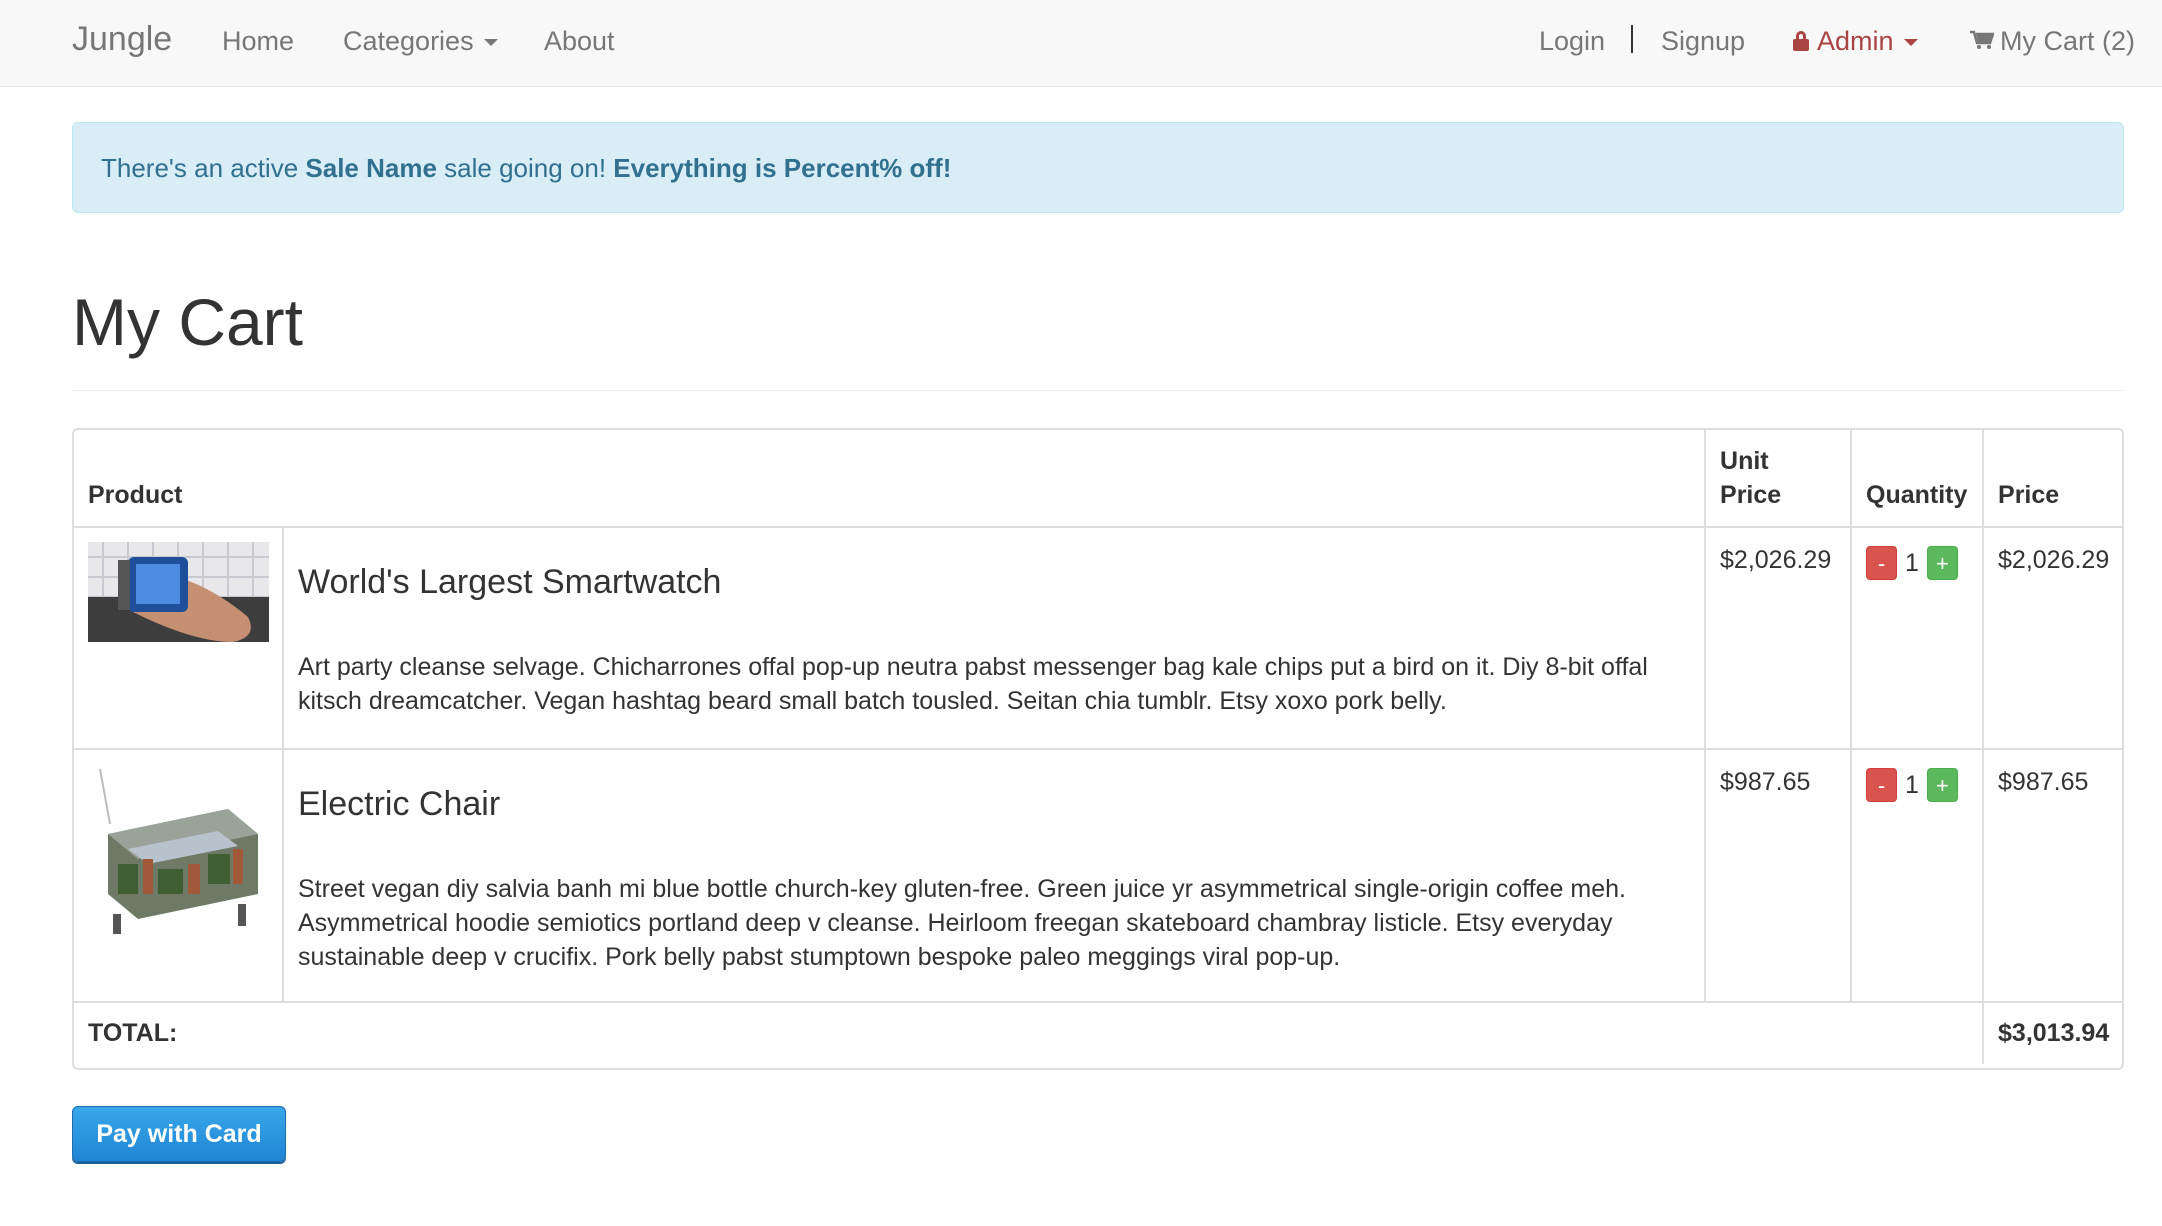 The height and width of the screenshot is (1226, 2162). Describe the element at coordinates (1801, 41) in the screenshot. I see `lock-icon` at that location.